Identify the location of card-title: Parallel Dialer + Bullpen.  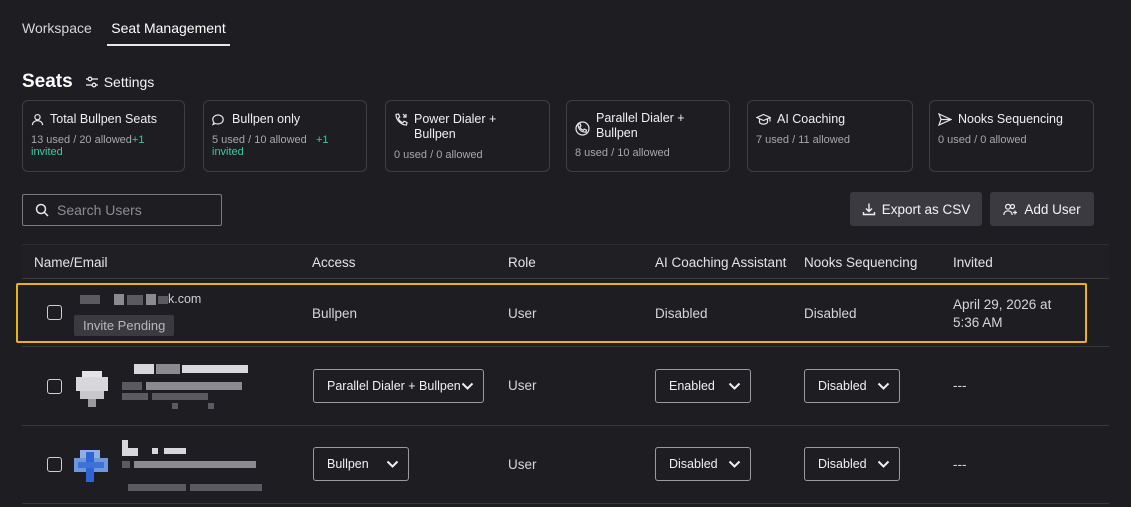
(640, 125).